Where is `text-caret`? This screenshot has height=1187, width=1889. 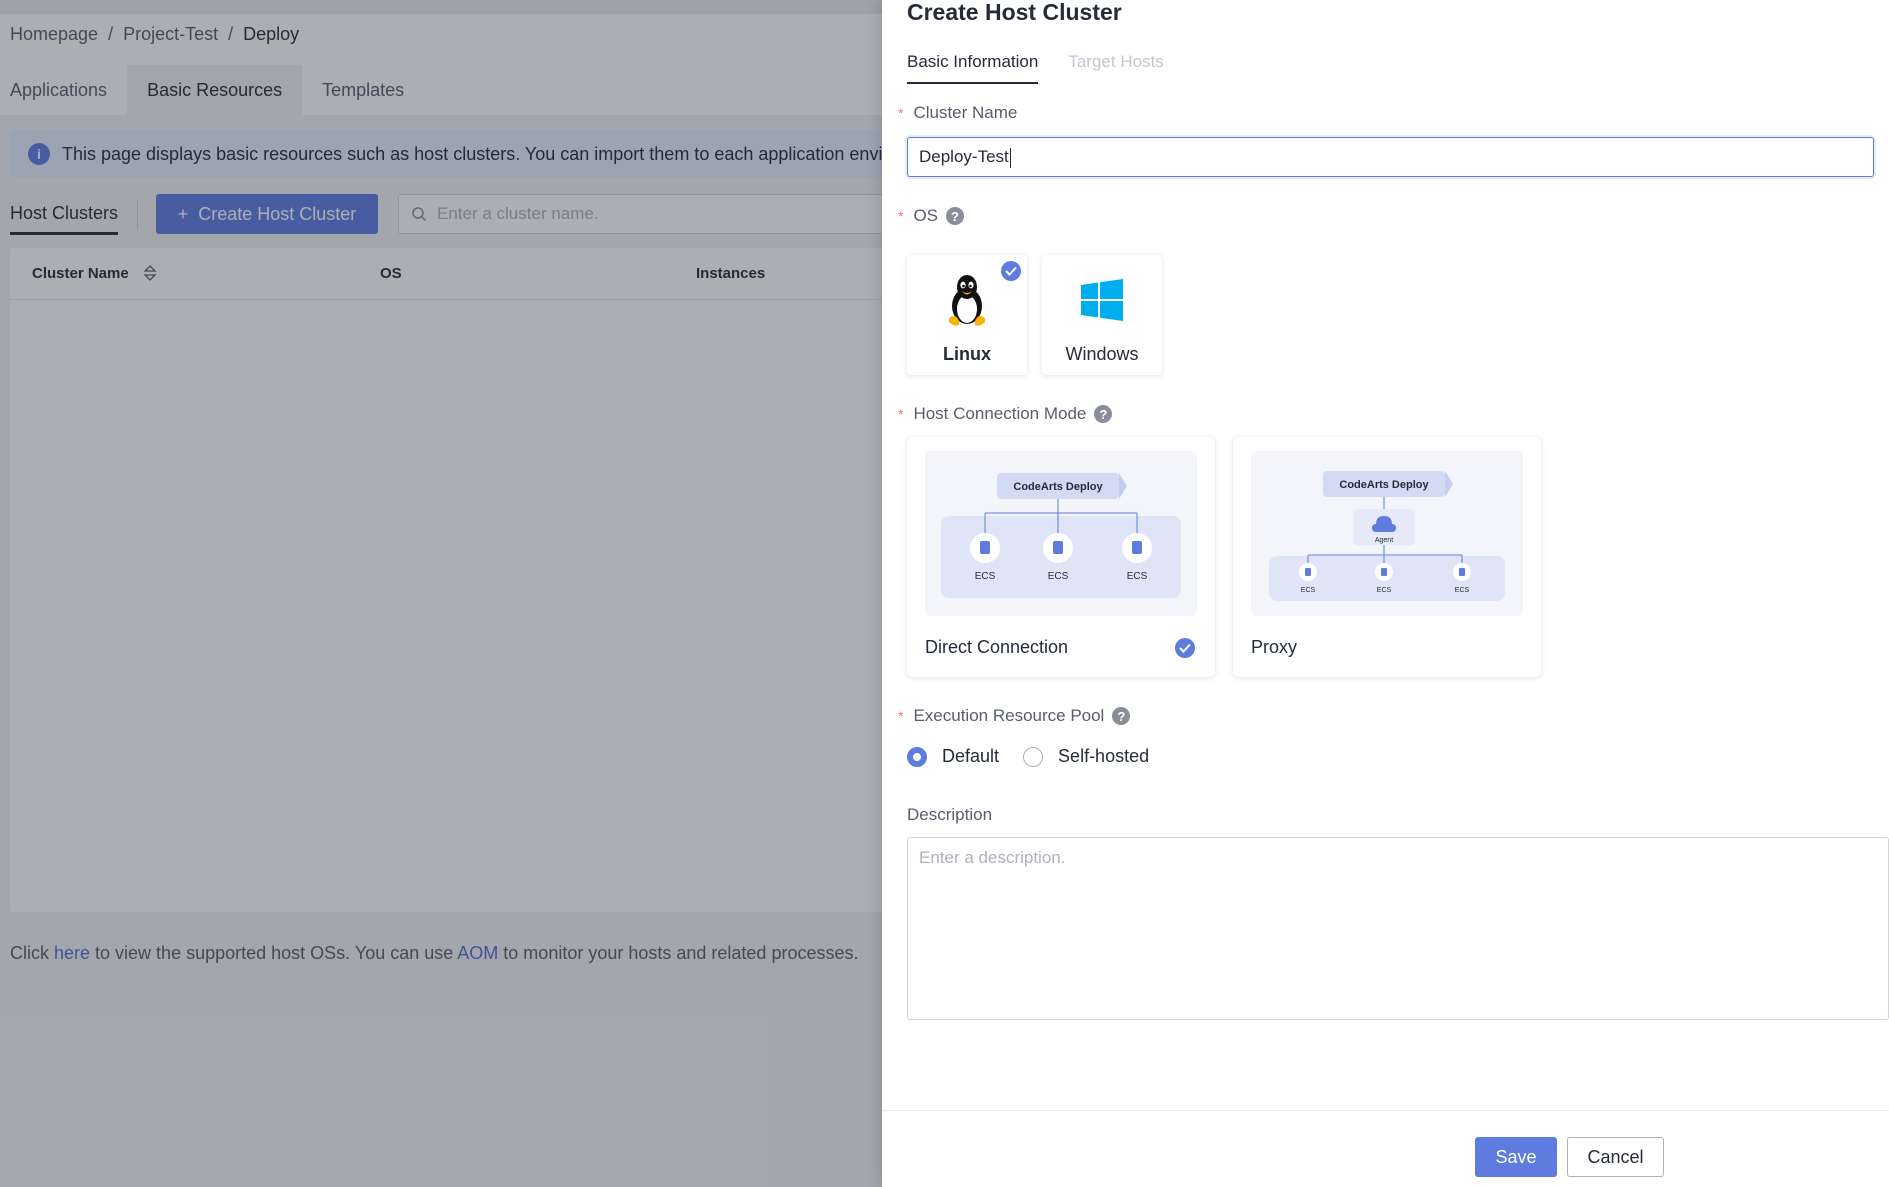 text-caret is located at coordinates (1010, 157).